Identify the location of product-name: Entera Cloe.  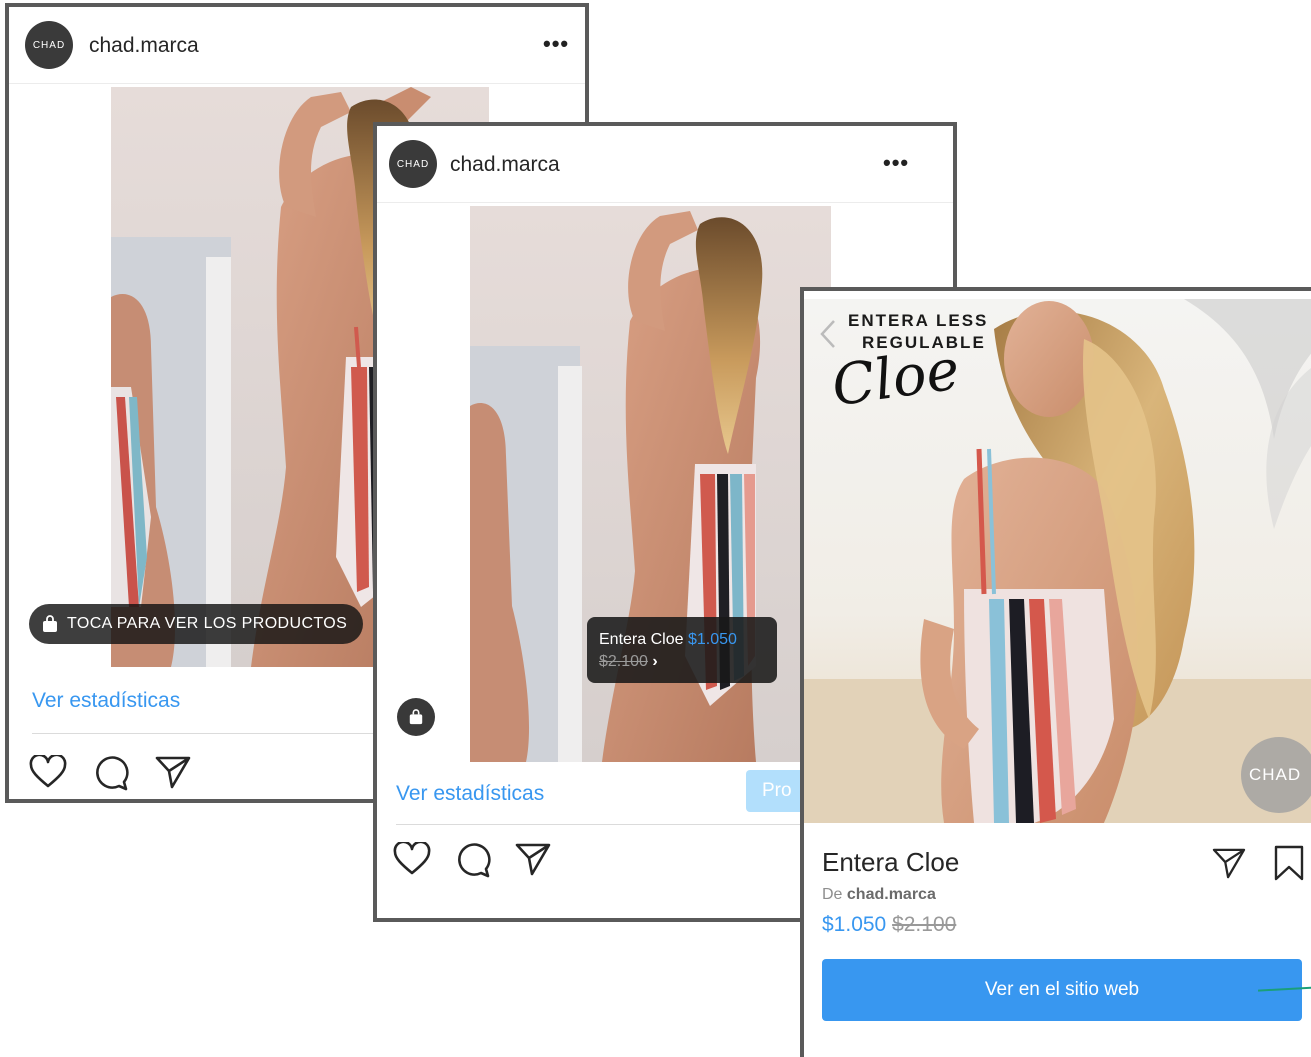
(891, 862).